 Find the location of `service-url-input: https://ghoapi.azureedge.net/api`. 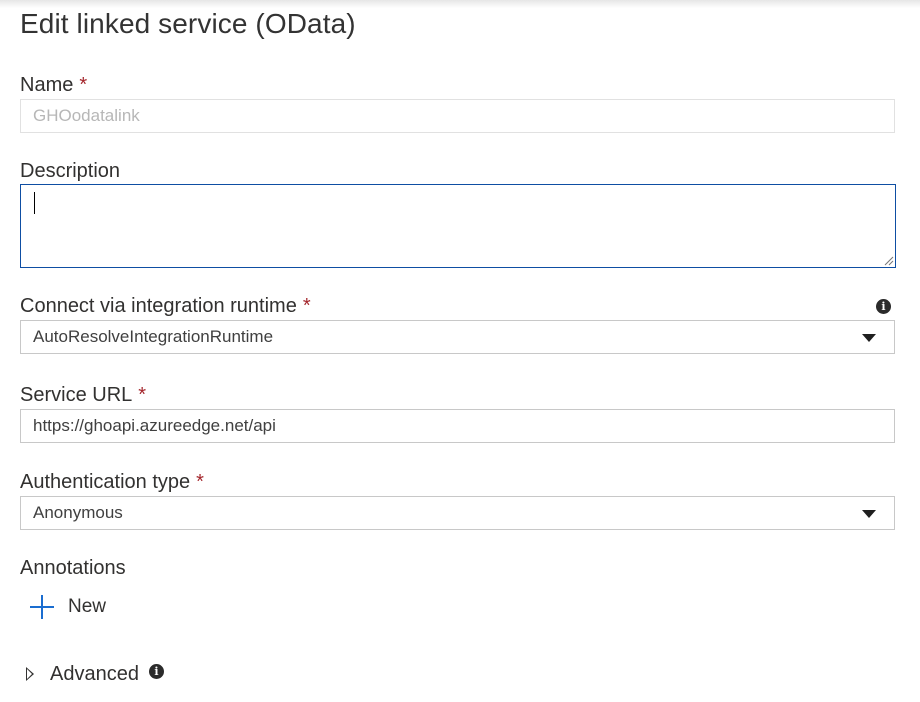

service-url-input: https://ghoapi.azureedge.net/api is located at coordinates (457, 426).